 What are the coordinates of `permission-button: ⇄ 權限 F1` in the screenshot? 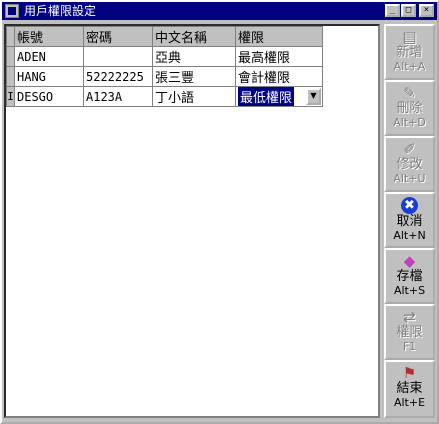 It's located at (409, 332).